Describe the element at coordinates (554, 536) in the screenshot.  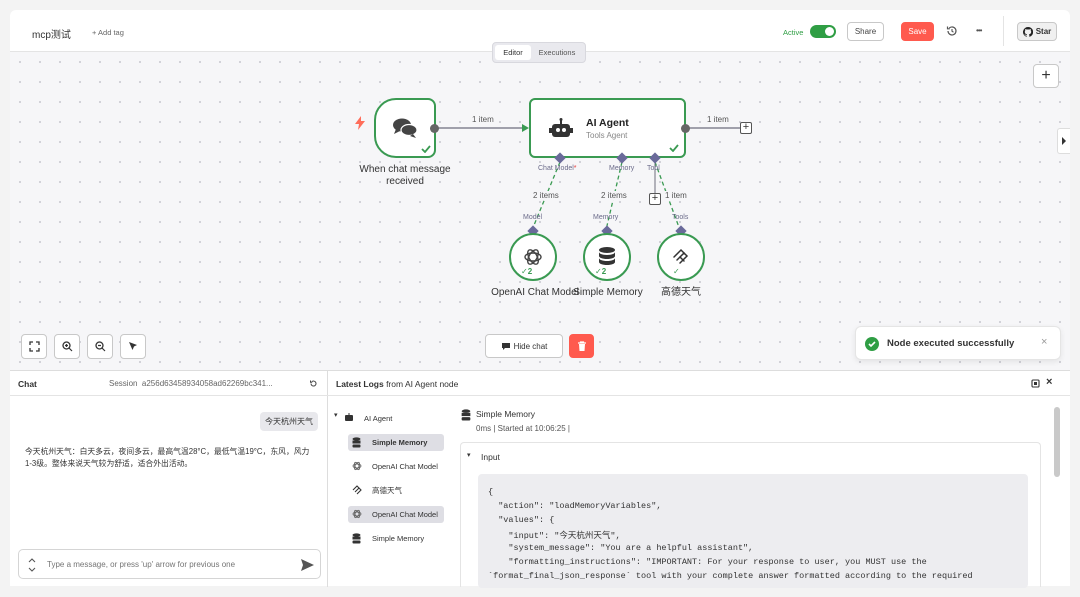
I see `code-line: "input": "今天杭州天气",` at that location.